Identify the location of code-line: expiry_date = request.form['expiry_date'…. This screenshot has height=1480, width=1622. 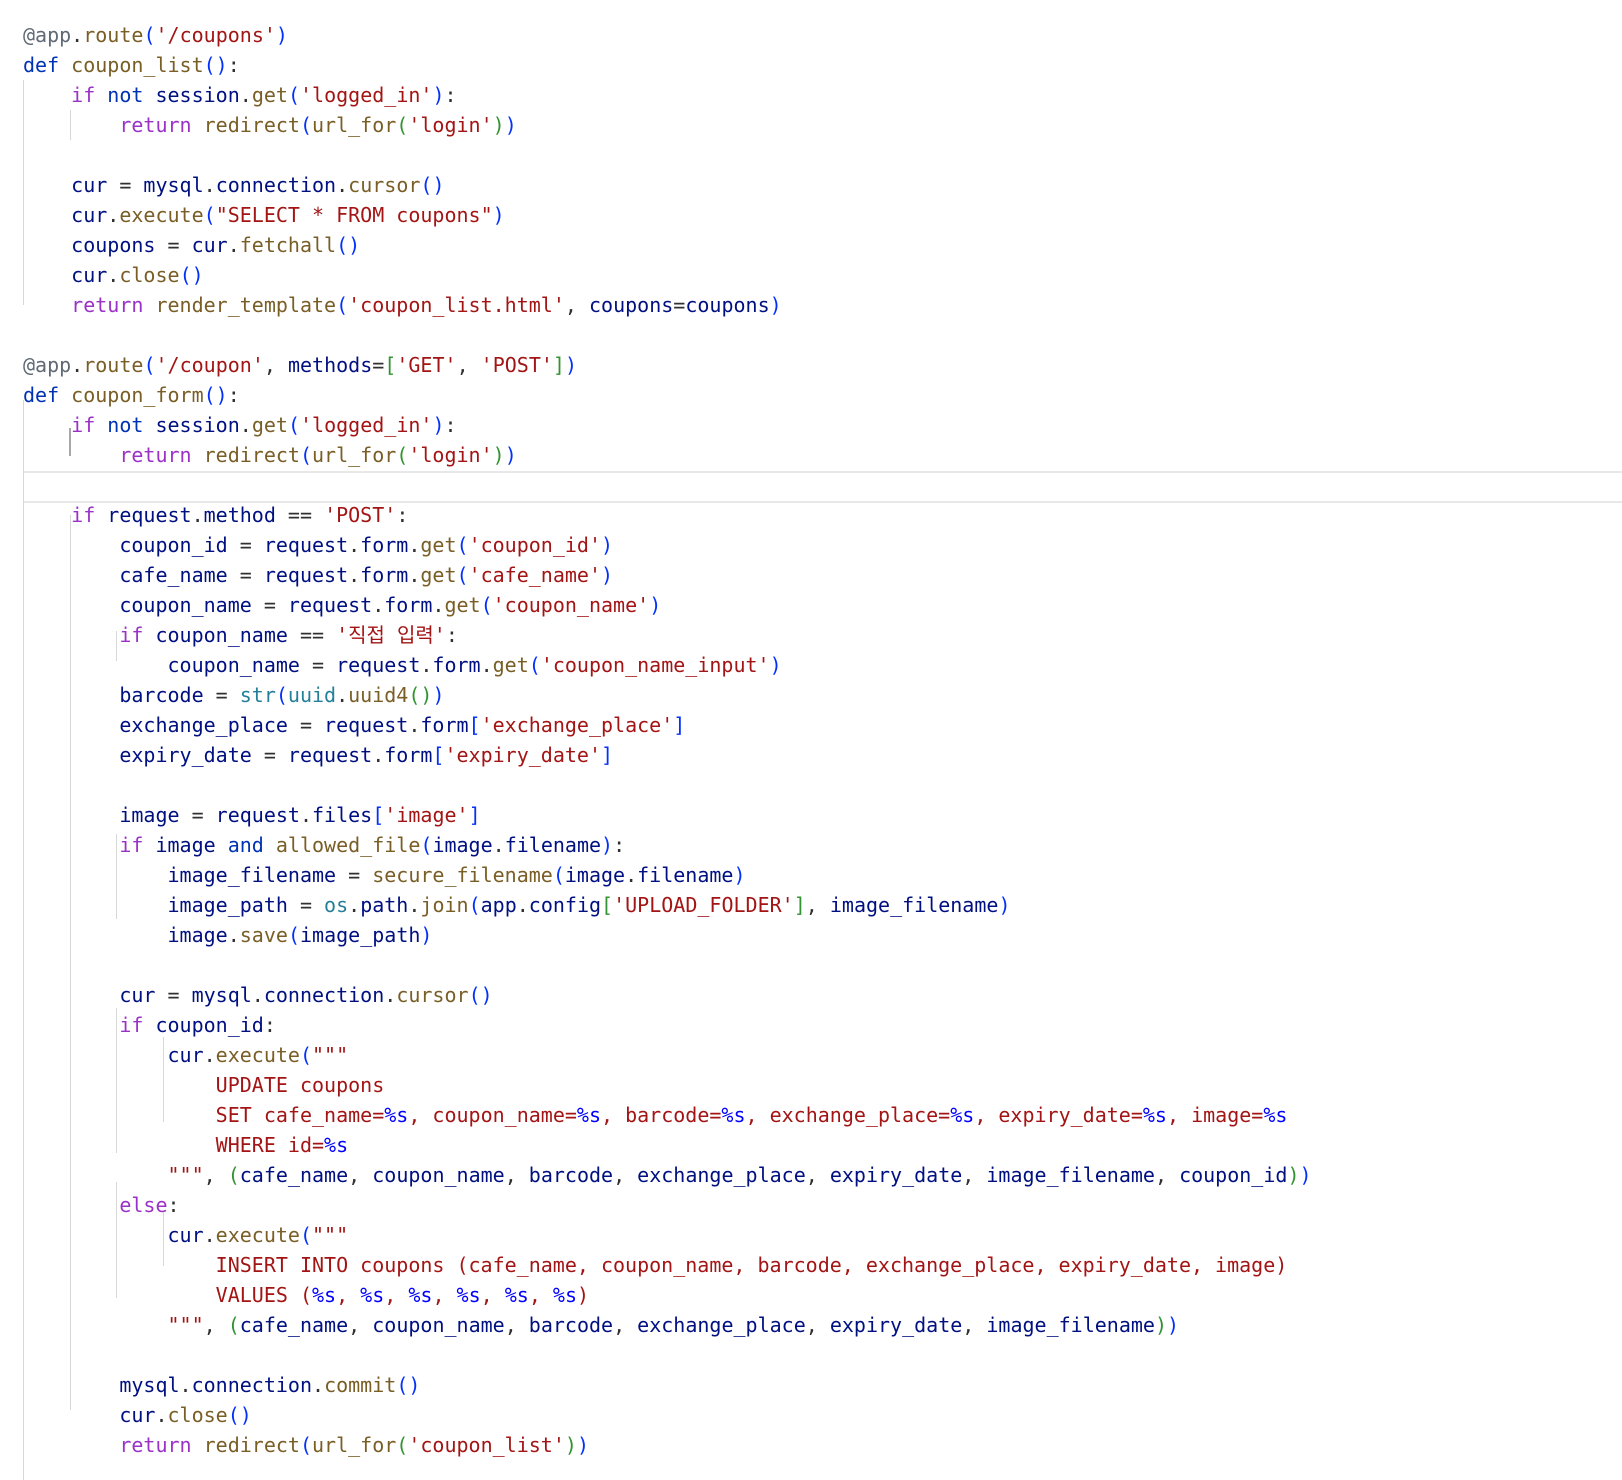
(667, 755).